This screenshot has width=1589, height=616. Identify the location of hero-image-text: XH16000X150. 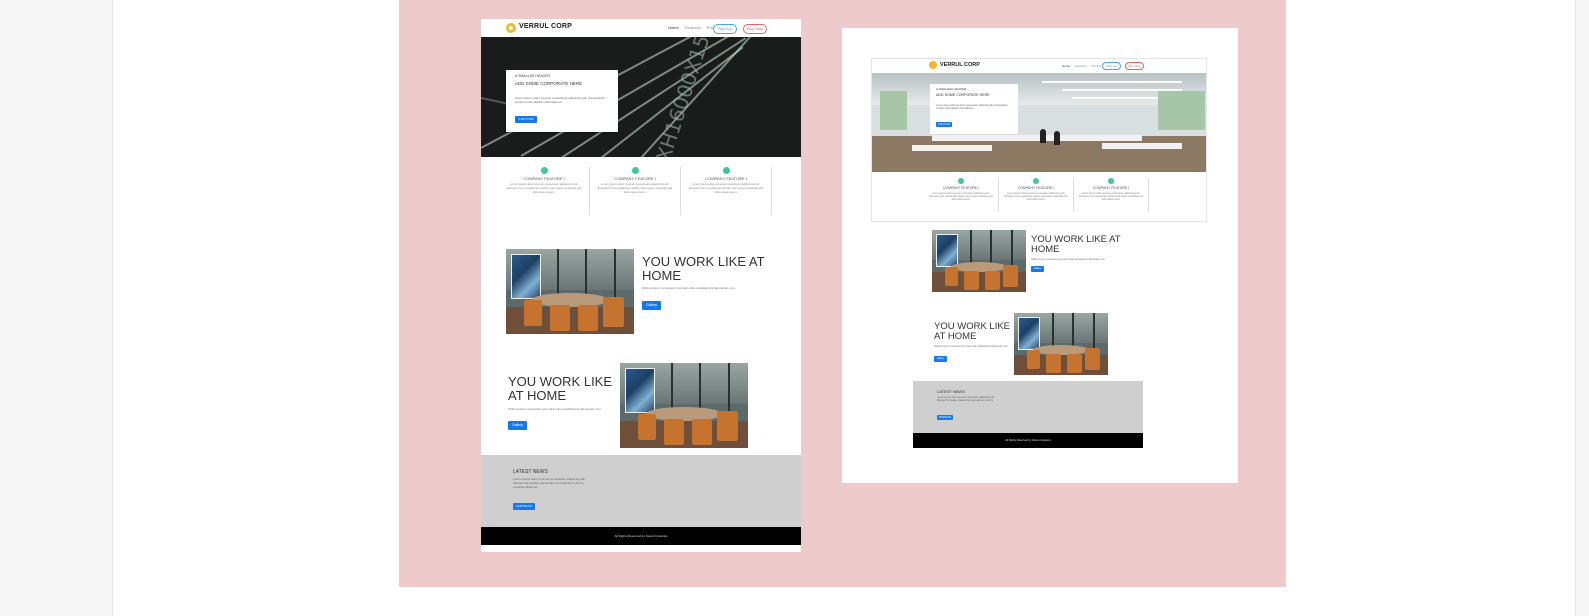
(685, 97).